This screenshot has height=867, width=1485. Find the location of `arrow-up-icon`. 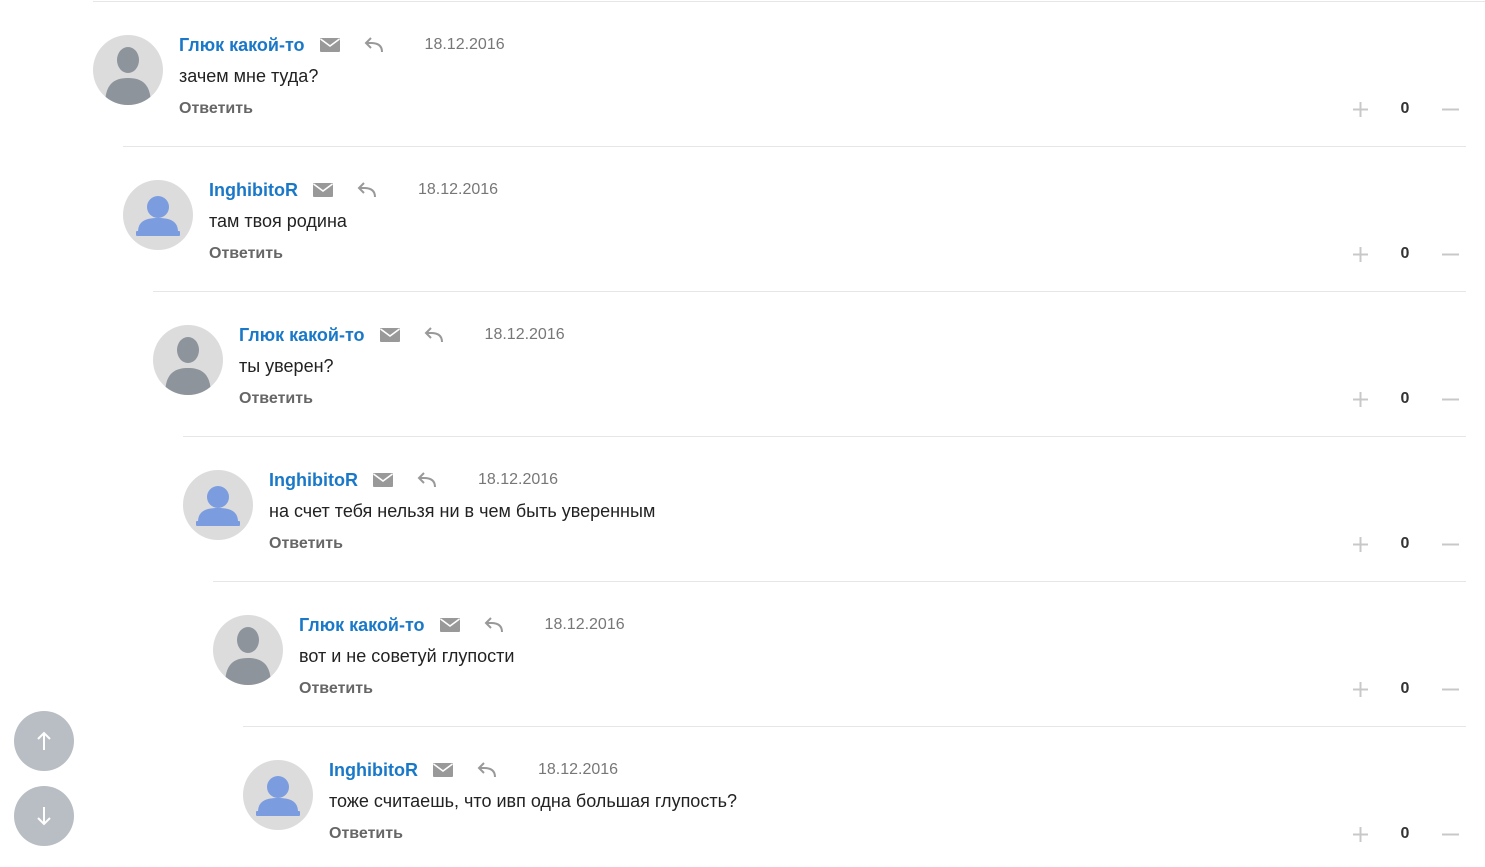

arrow-up-icon is located at coordinates (44, 740).